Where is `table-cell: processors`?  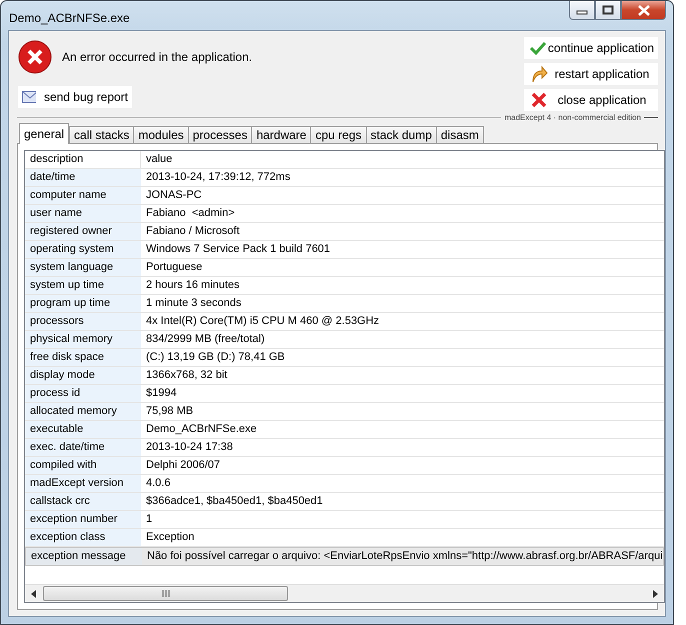
table-cell: processors is located at coordinates (83, 321).